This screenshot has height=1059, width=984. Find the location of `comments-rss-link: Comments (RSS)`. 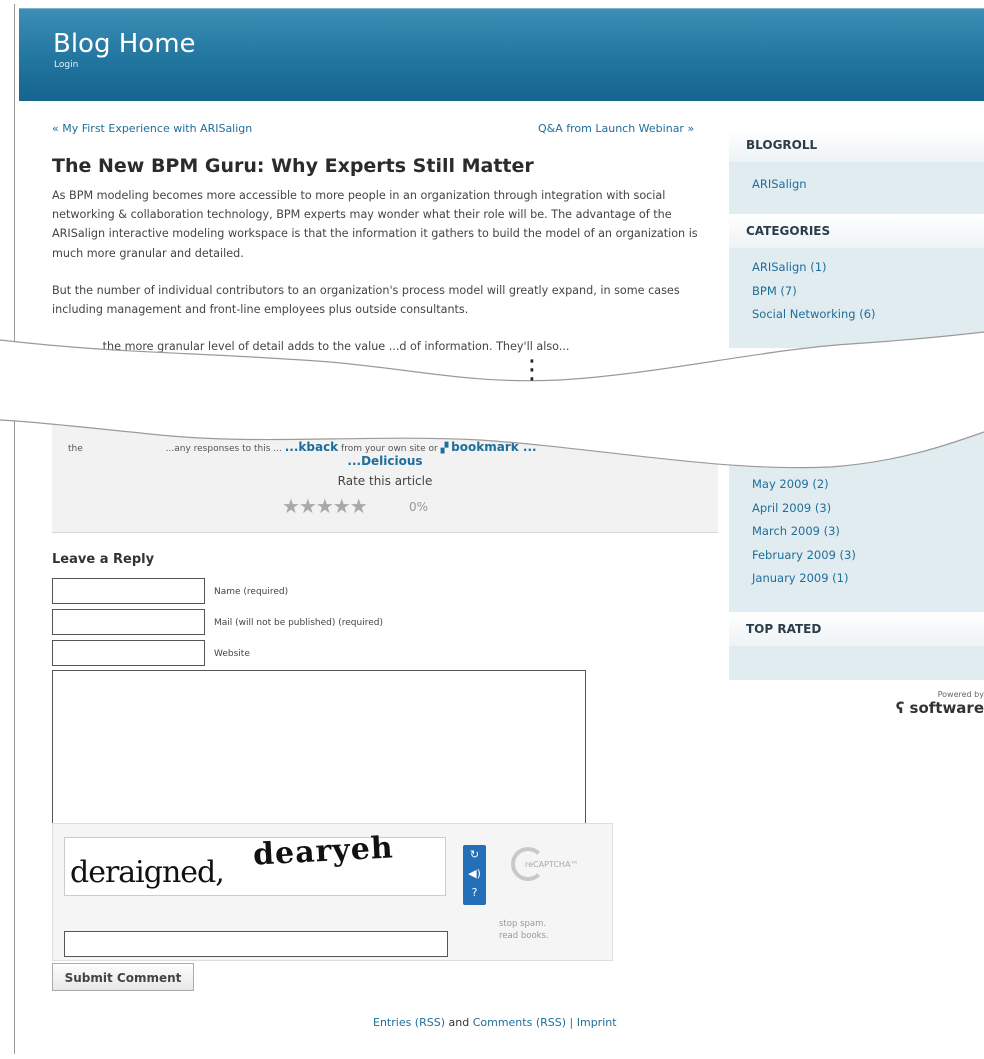

comments-rss-link: Comments (RSS) is located at coordinates (519, 1022).